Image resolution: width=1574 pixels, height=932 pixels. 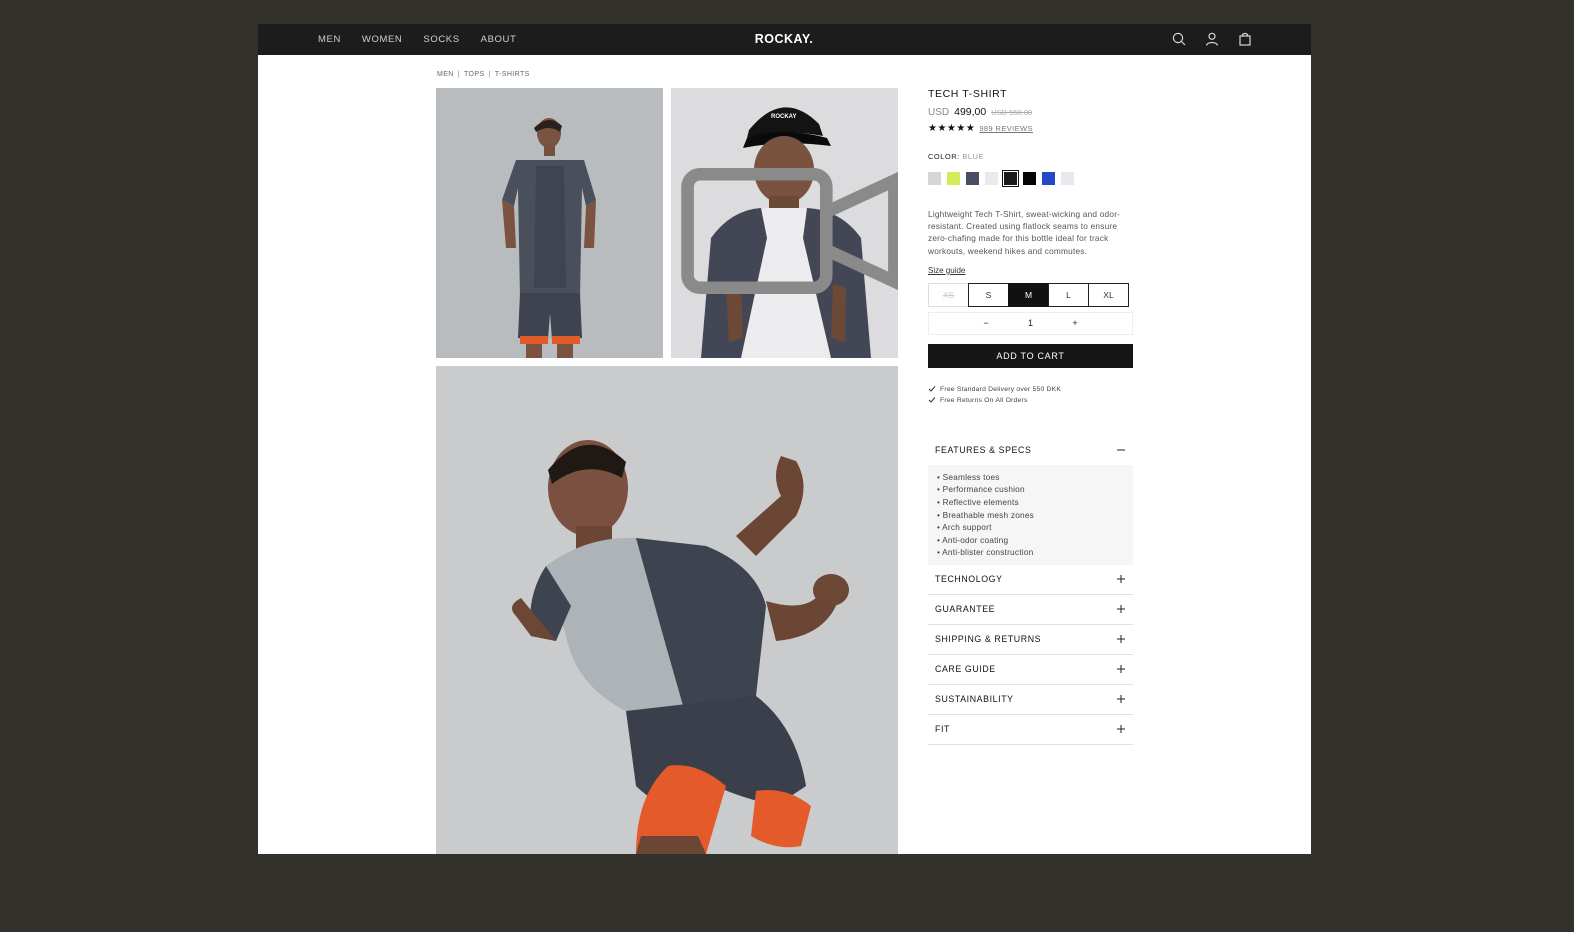 What do you see at coordinates (1068, 294) in the screenshot?
I see `size-option-l: L` at bounding box center [1068, 294].